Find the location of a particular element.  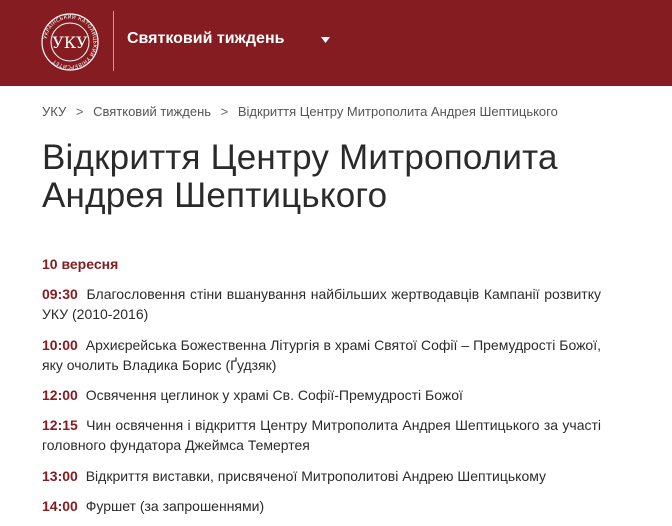

schedule-item: 14:00 Фуршет (за запрошеннями) is located at coordinates (321, 506).